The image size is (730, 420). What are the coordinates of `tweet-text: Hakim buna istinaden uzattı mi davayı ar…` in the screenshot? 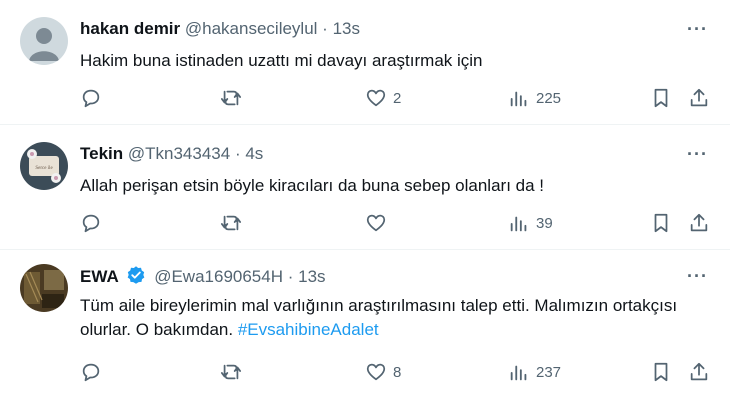 It's located at (281, 60).